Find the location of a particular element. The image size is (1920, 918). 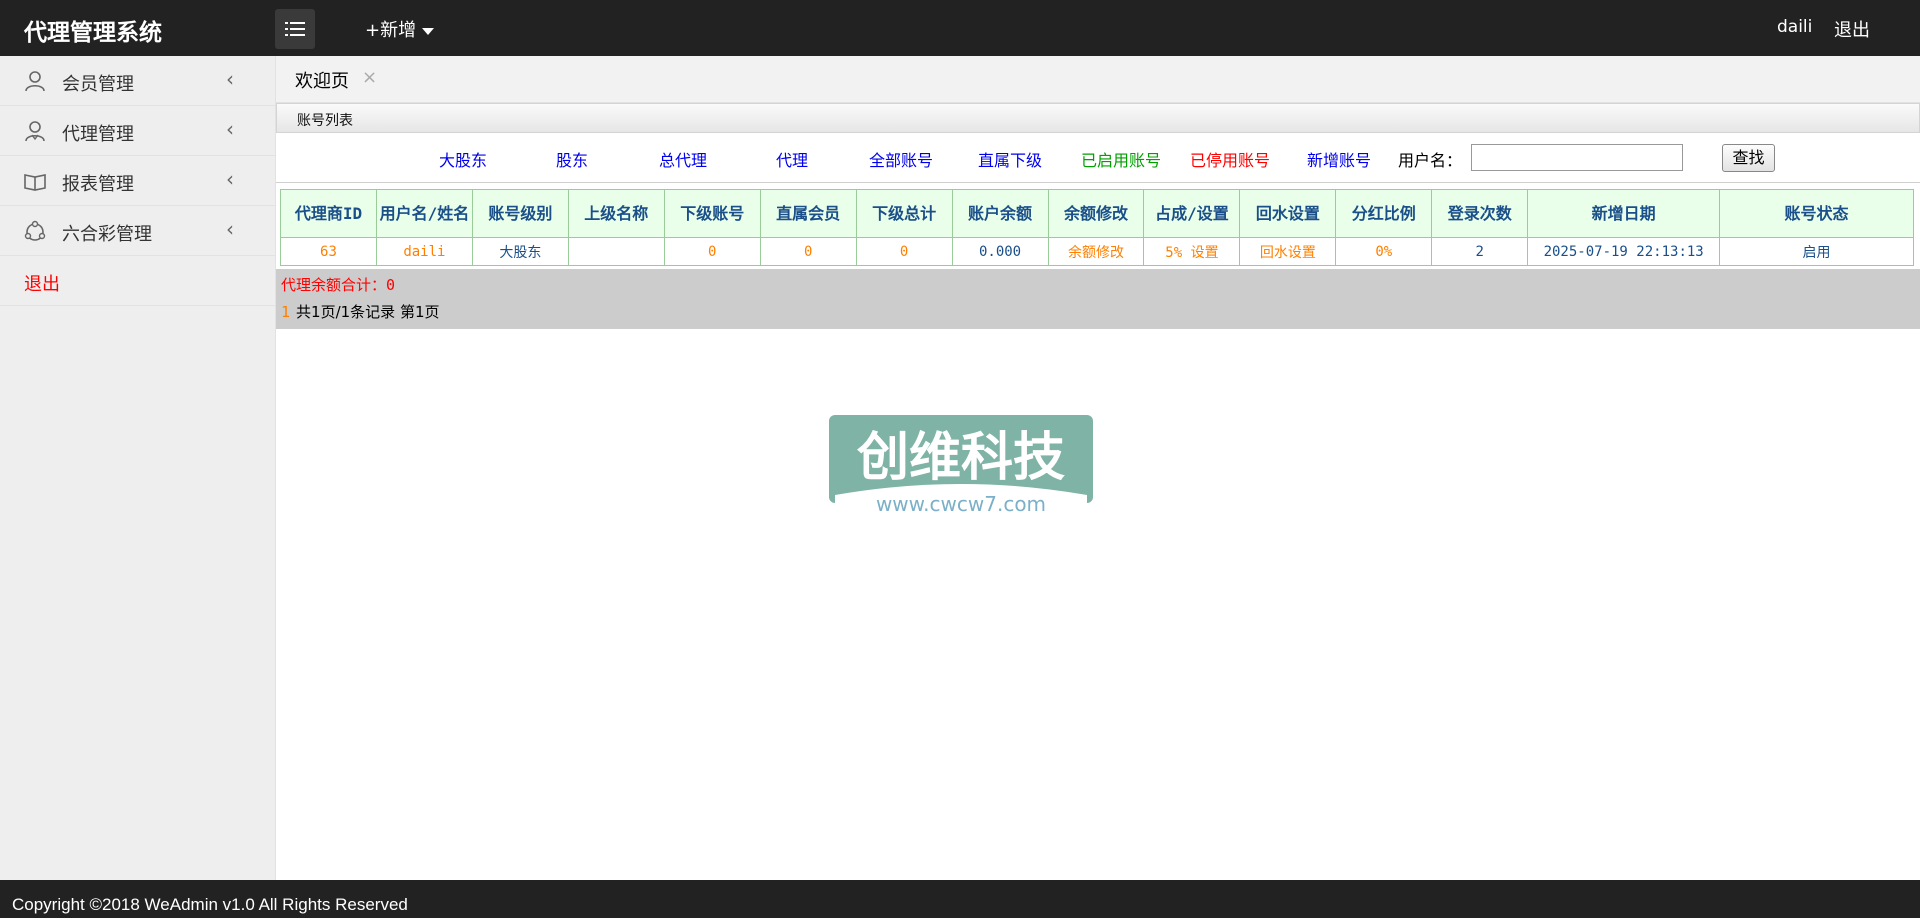

filter-enabled-accounts: 已启用账号 is located at coordinates (1121, 159).